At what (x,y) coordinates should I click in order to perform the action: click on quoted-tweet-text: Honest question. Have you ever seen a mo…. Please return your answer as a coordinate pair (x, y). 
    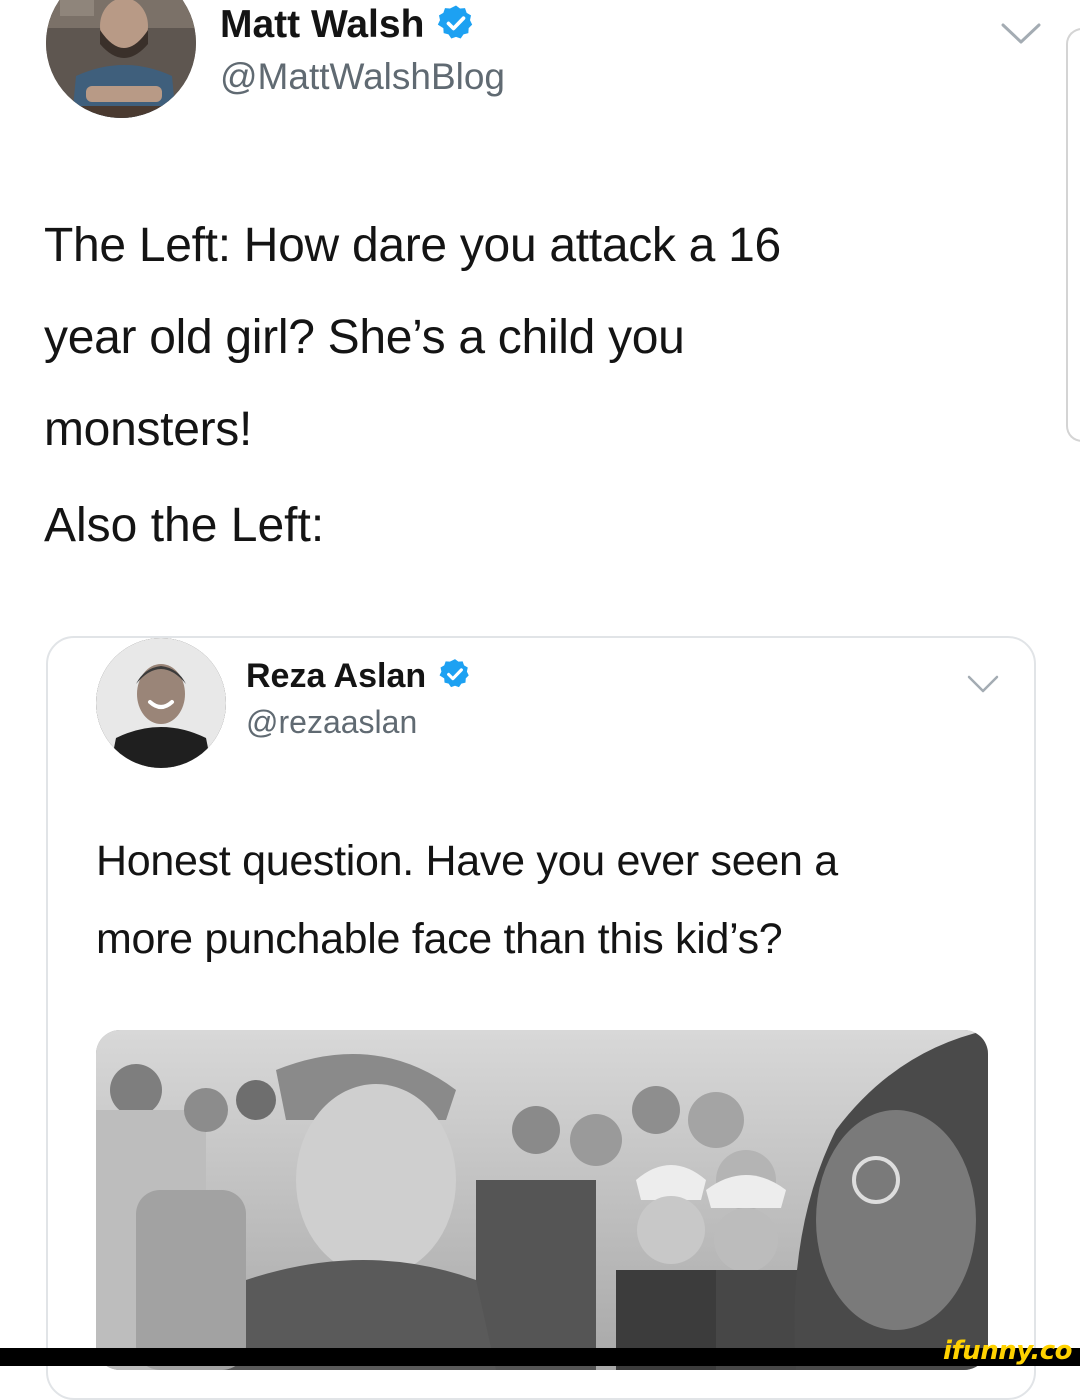
    Looking at the image, I should click on (546, 900).